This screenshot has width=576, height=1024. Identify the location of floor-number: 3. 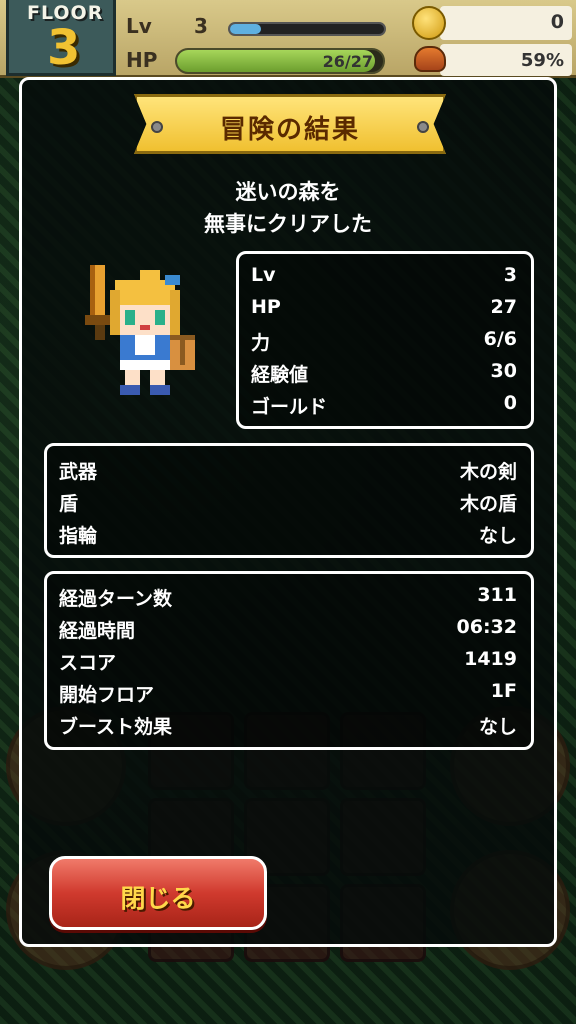
(64, 48).